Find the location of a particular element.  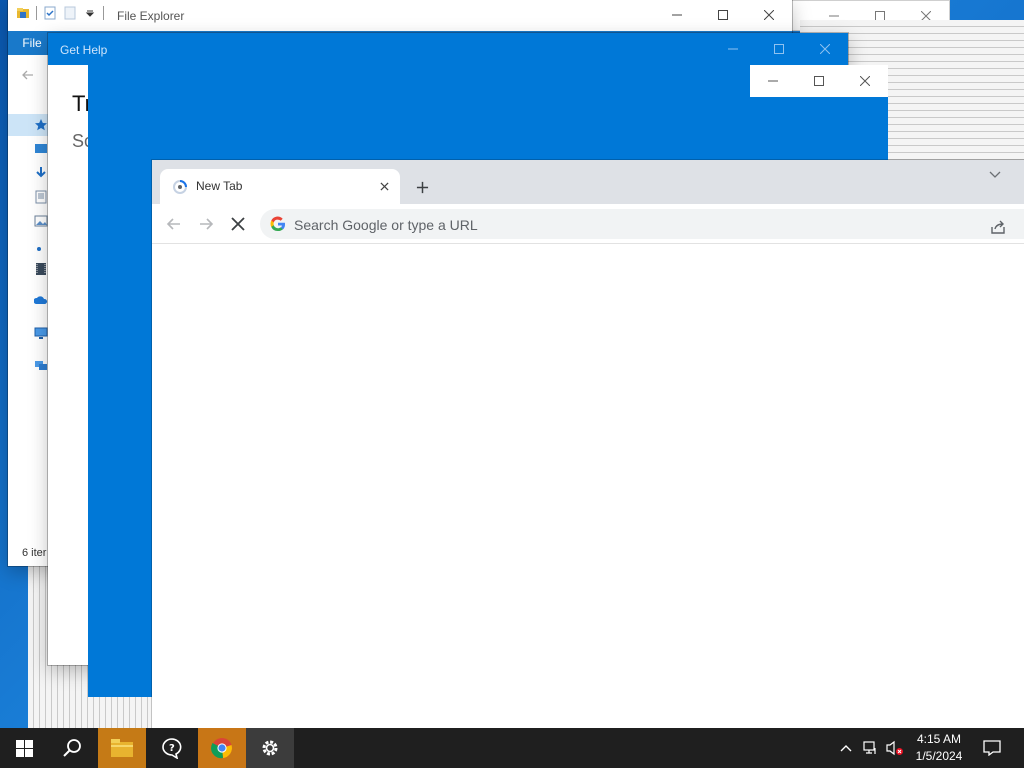

clock-time: 4:15 AM is located at coordinates (939, 739).